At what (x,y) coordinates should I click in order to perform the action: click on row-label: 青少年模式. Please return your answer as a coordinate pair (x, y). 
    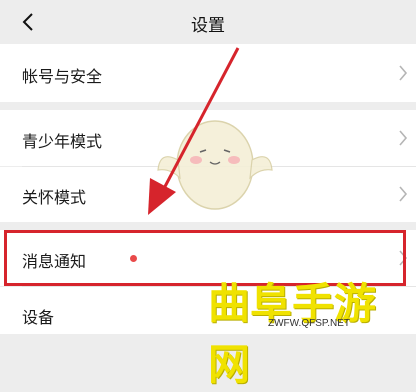
    Looking at the image, I should click on (62, 141).